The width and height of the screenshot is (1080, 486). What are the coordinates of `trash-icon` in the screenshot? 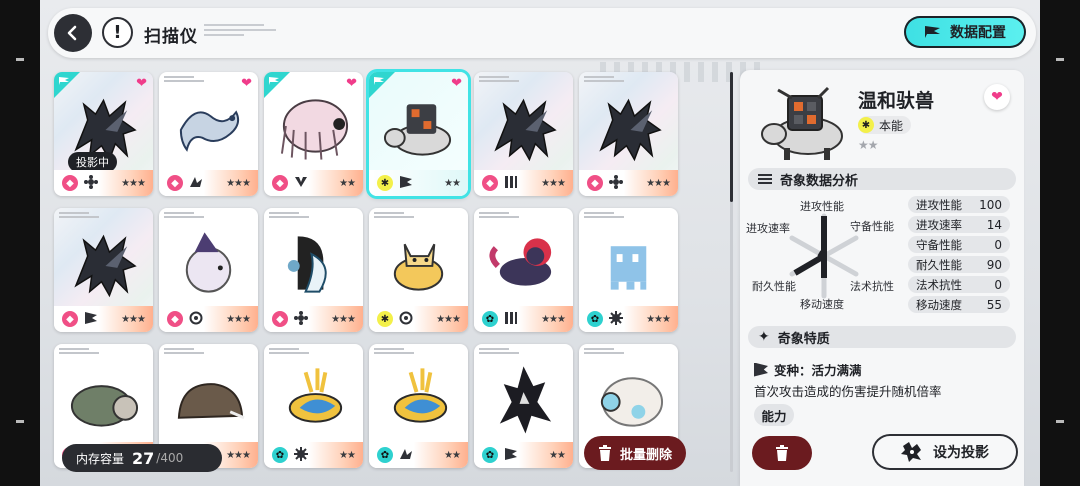 It's located at (604, 453).